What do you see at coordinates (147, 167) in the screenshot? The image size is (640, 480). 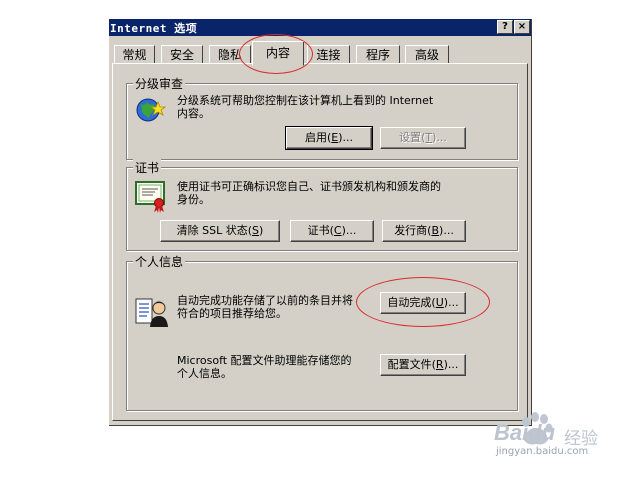 I see `certificates-title: 证书` at bounding box center [147, 167].